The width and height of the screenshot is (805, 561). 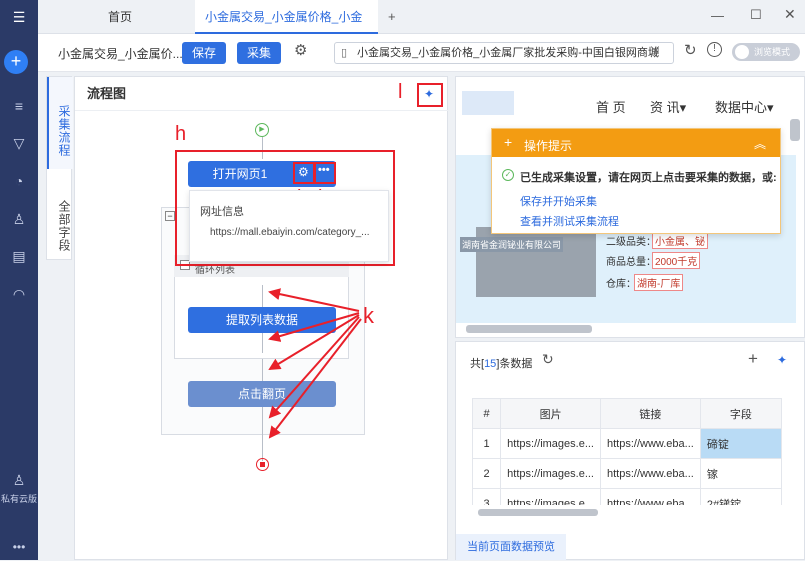 I want to click on refresh-icon: ↻, so click(x=690, y=50).